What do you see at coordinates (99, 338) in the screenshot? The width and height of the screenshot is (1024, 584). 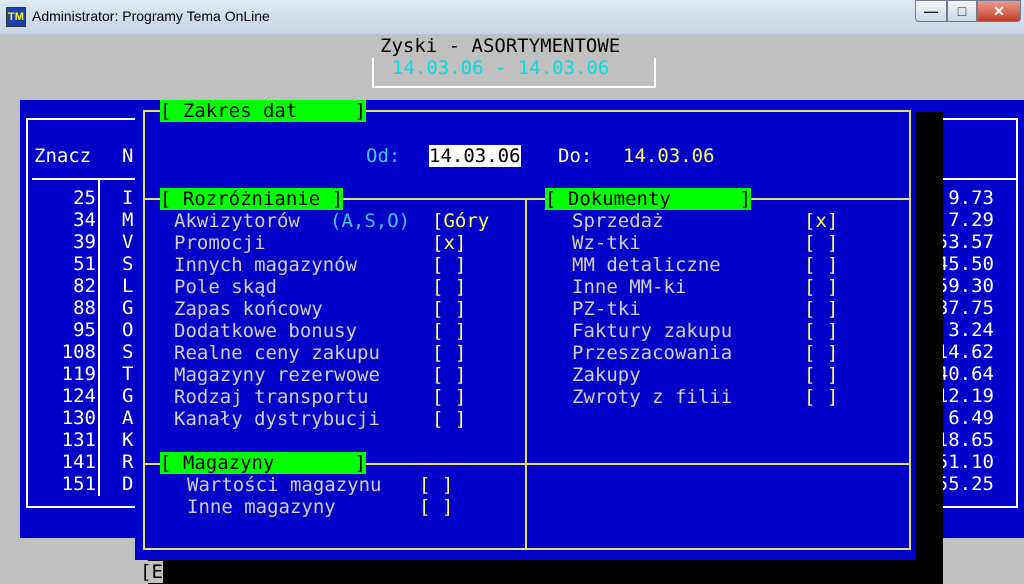 I see `table-column-separator` at bounding box center [99, 338].